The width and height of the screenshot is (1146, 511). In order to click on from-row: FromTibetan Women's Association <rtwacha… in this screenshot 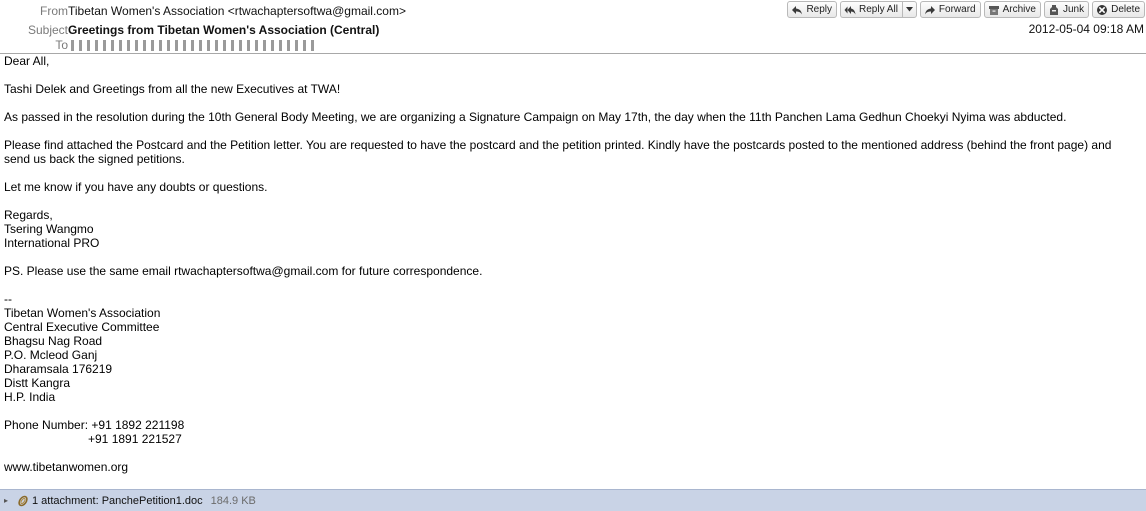, I will do `click(203, 11)`.